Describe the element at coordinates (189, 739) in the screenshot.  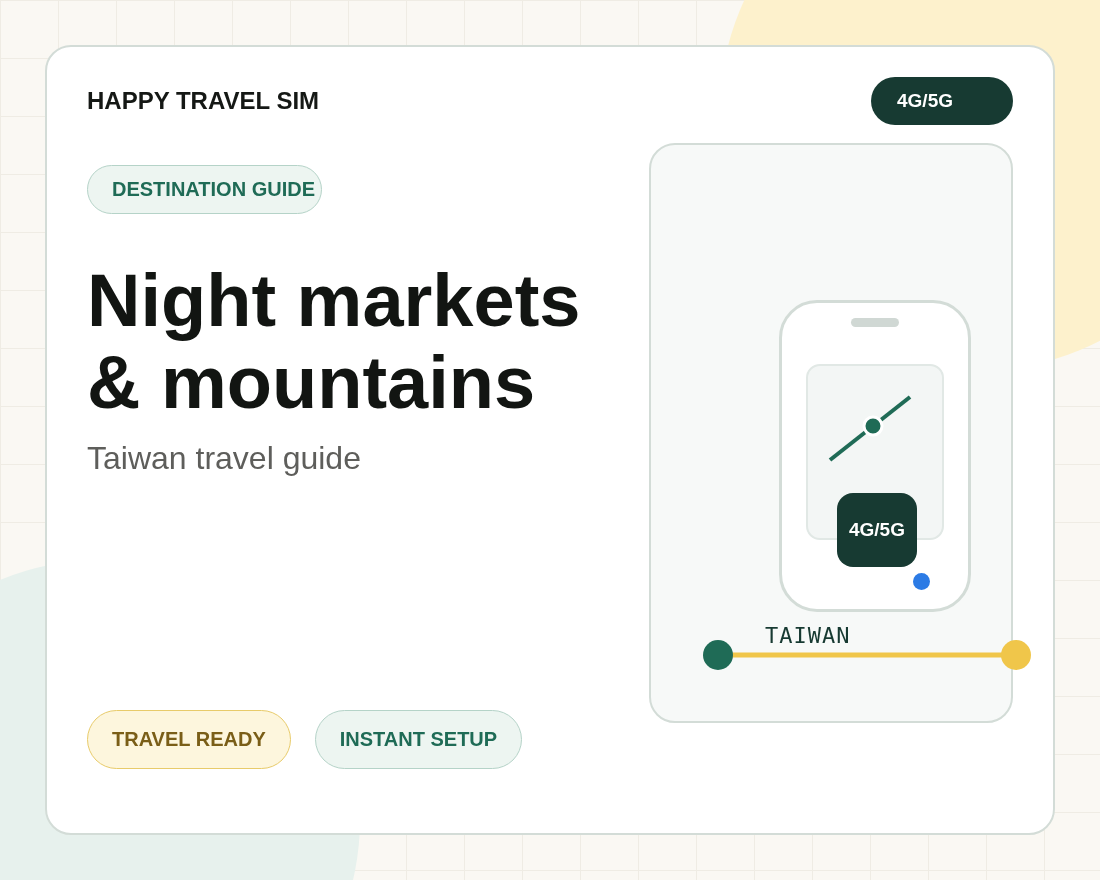
I see `feature-tag: TRAVEL READY` at that location.